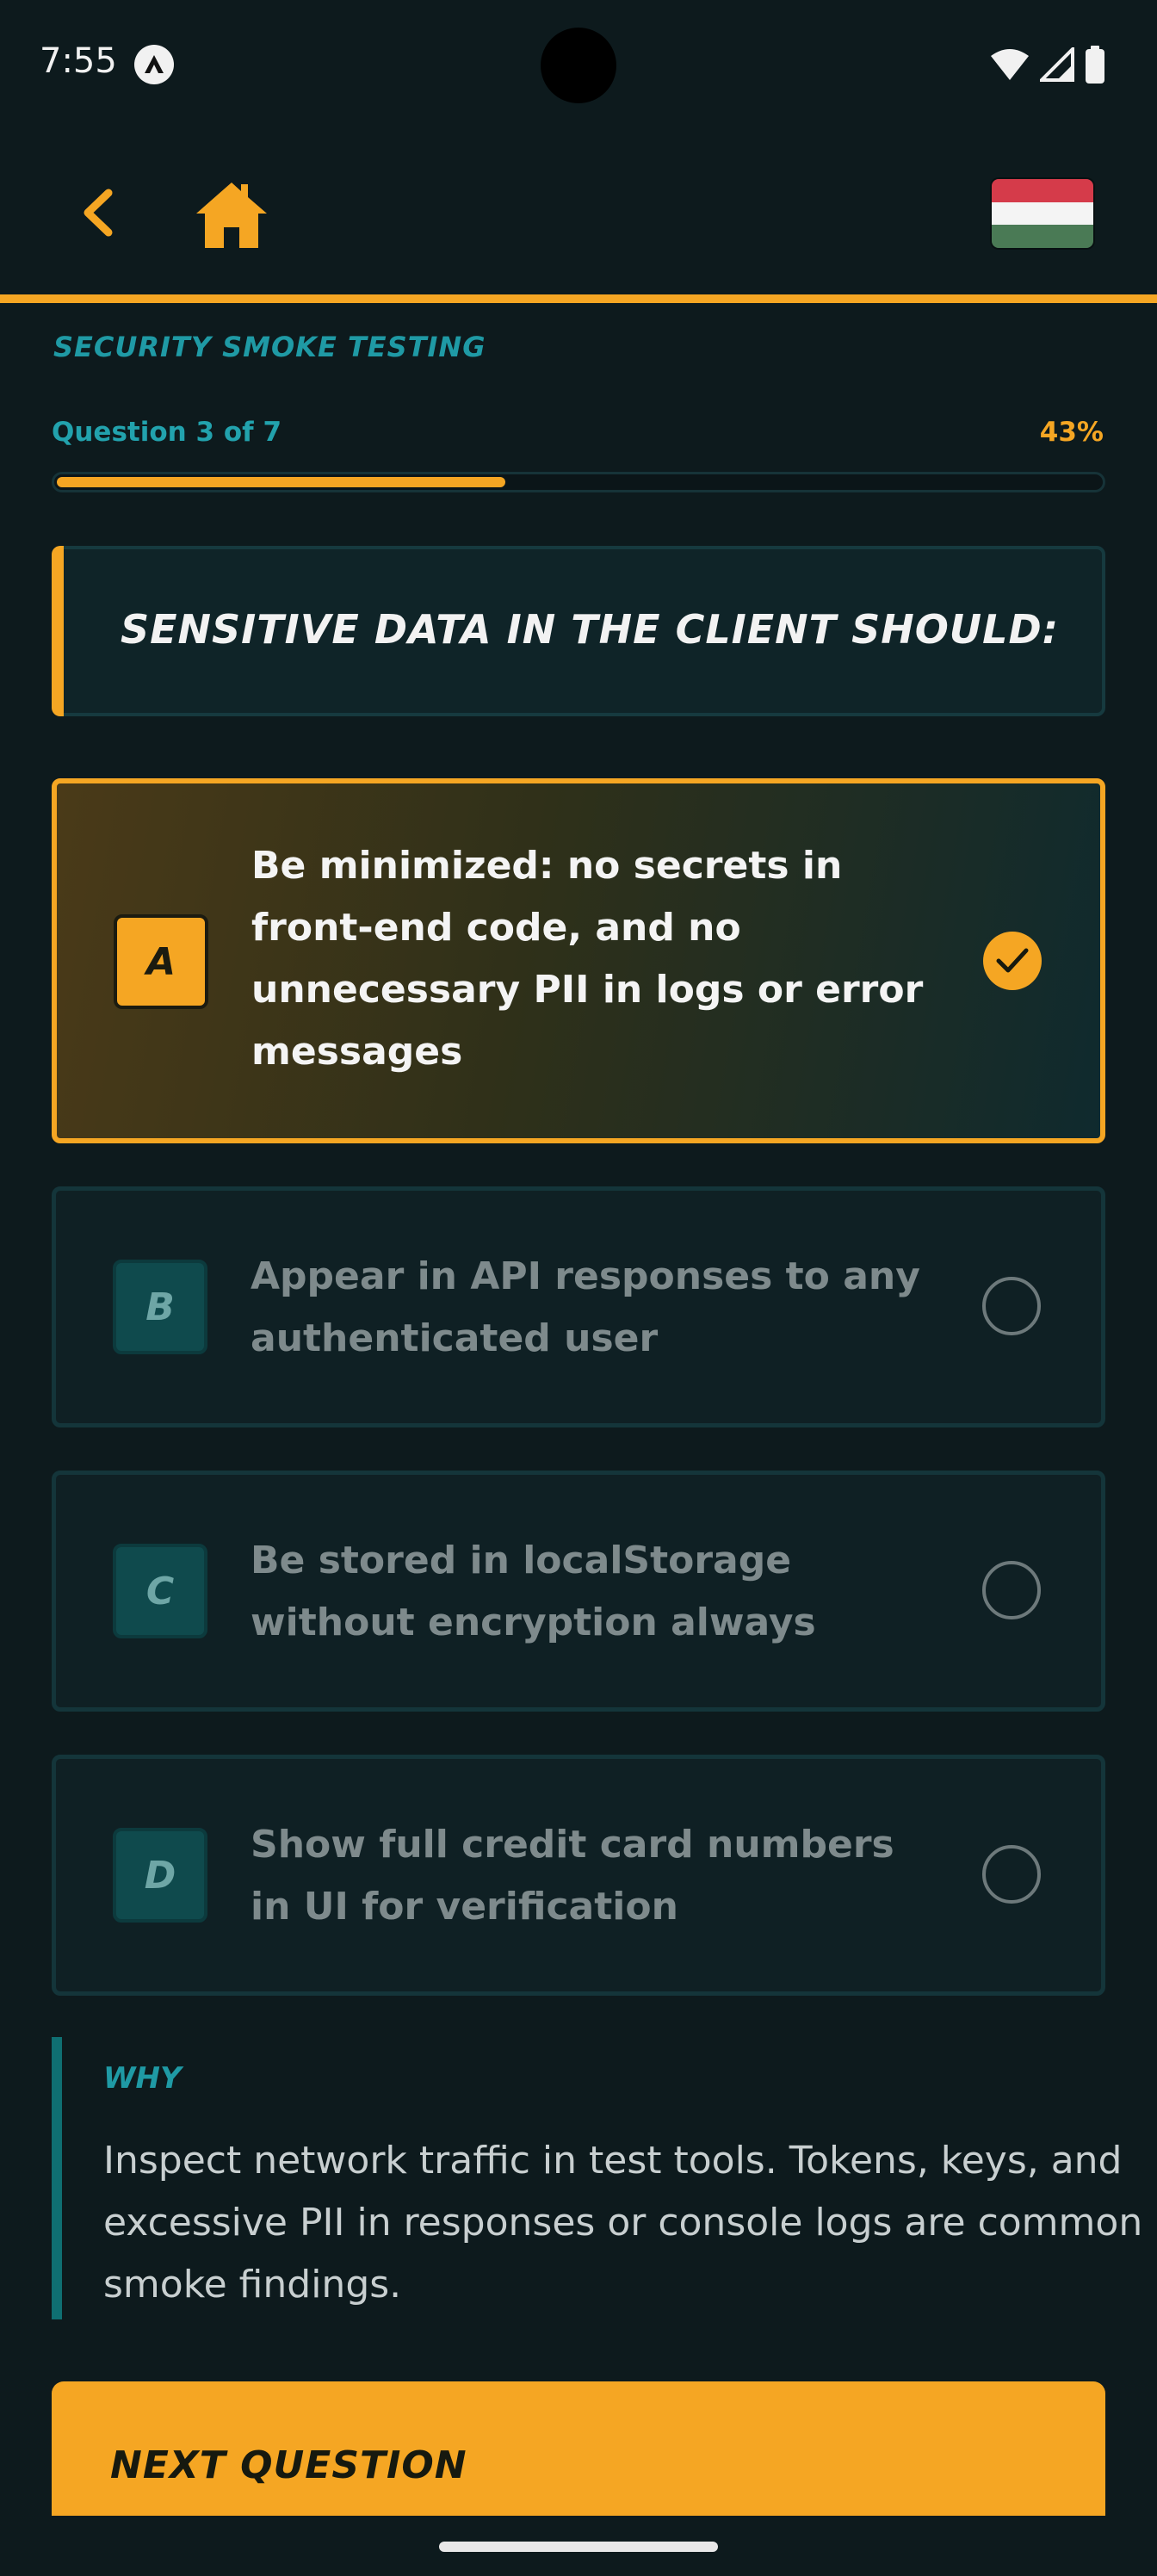 The height and width of the screenshot is (2576, 1157). Describe the element at coordinates (1057, 64) in the screenshot. I see `signal-icon` at that location.